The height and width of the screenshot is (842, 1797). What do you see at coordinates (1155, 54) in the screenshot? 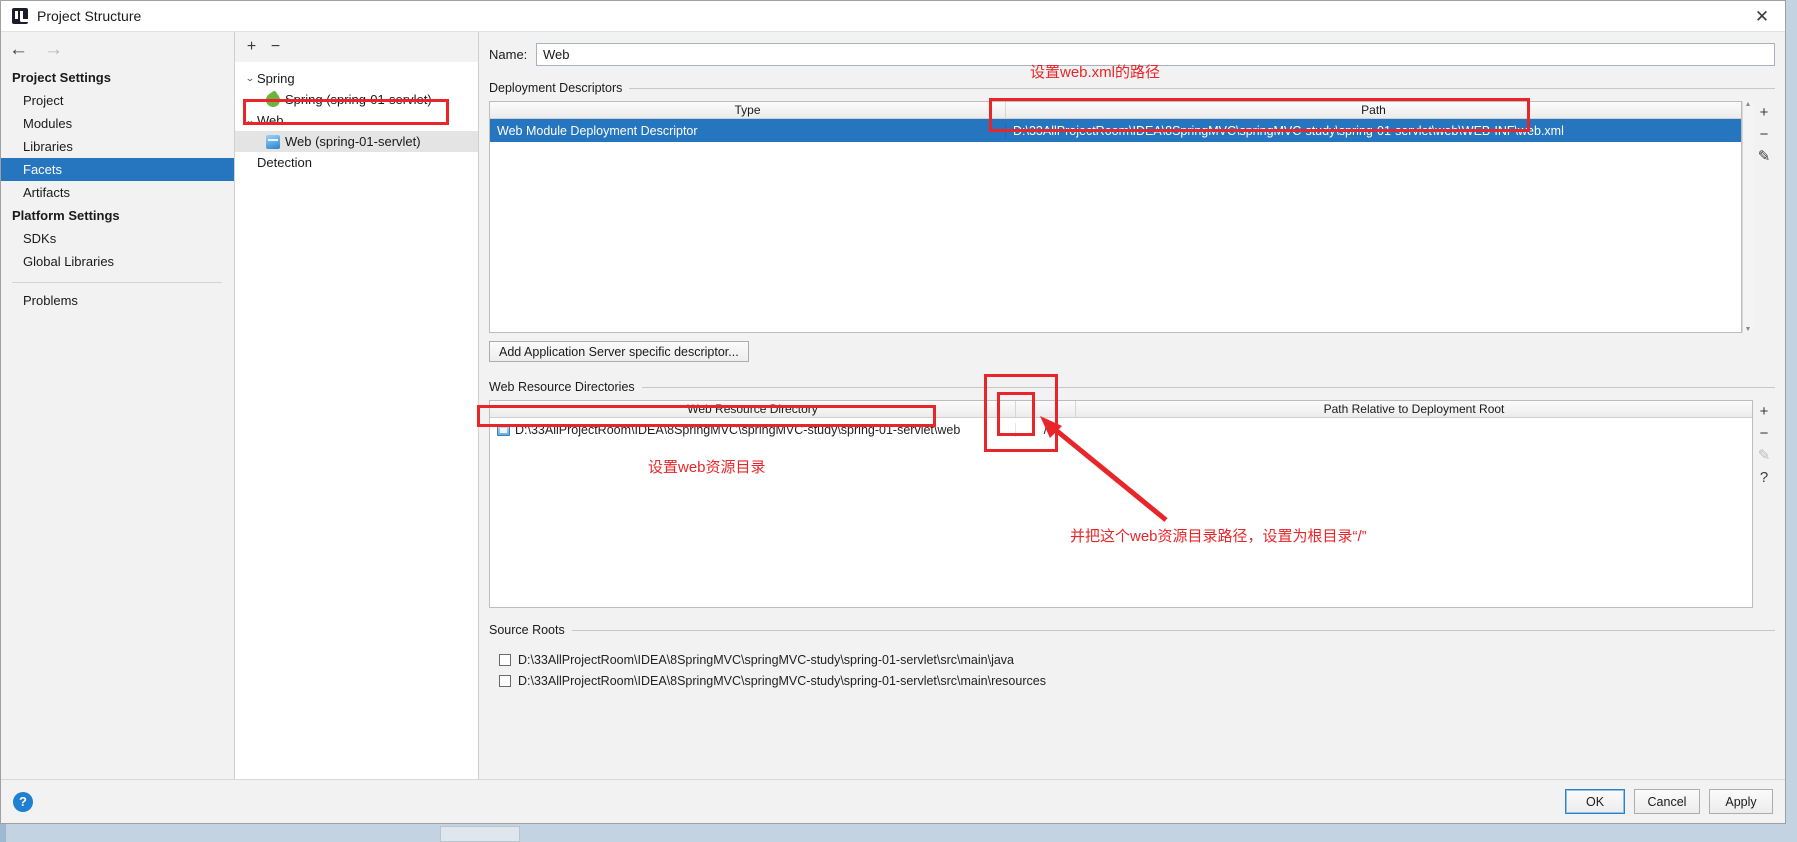
I see `facet-name-input` at bounding box center [1155, 54].